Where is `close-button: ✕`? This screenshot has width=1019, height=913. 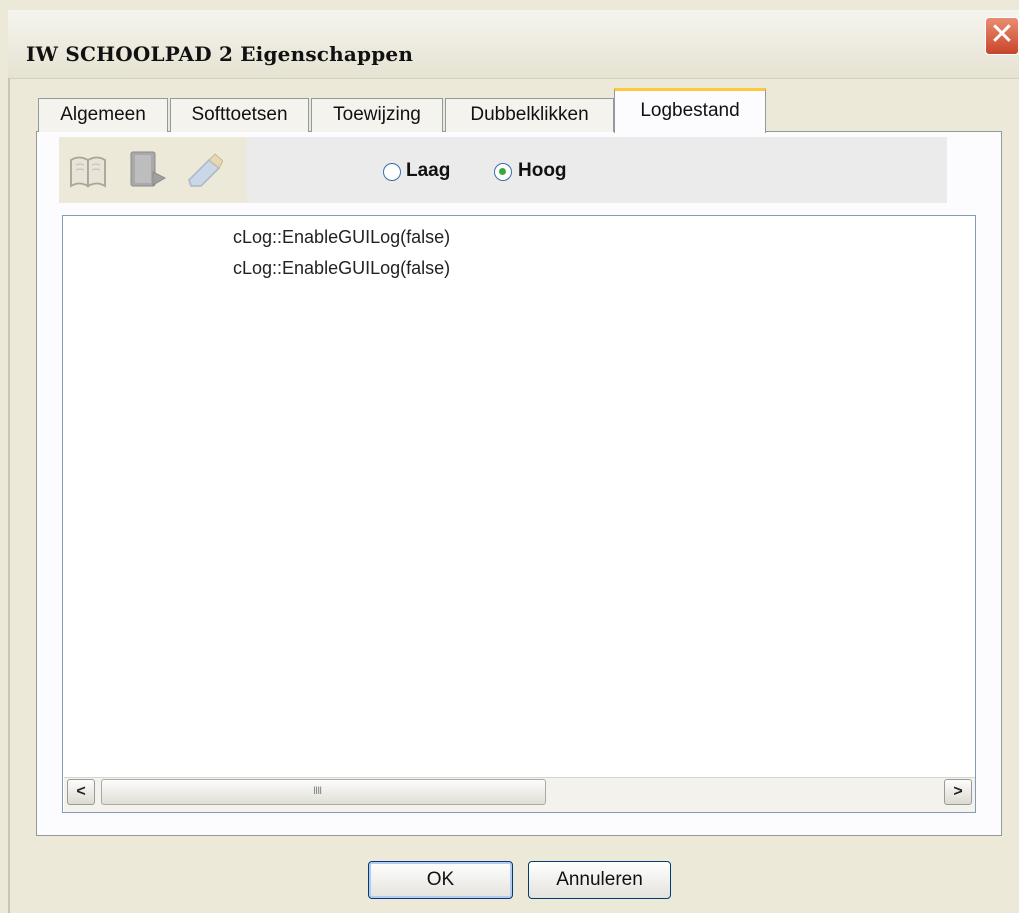
close-button: ✕ is located at coordinates (1002, 36).